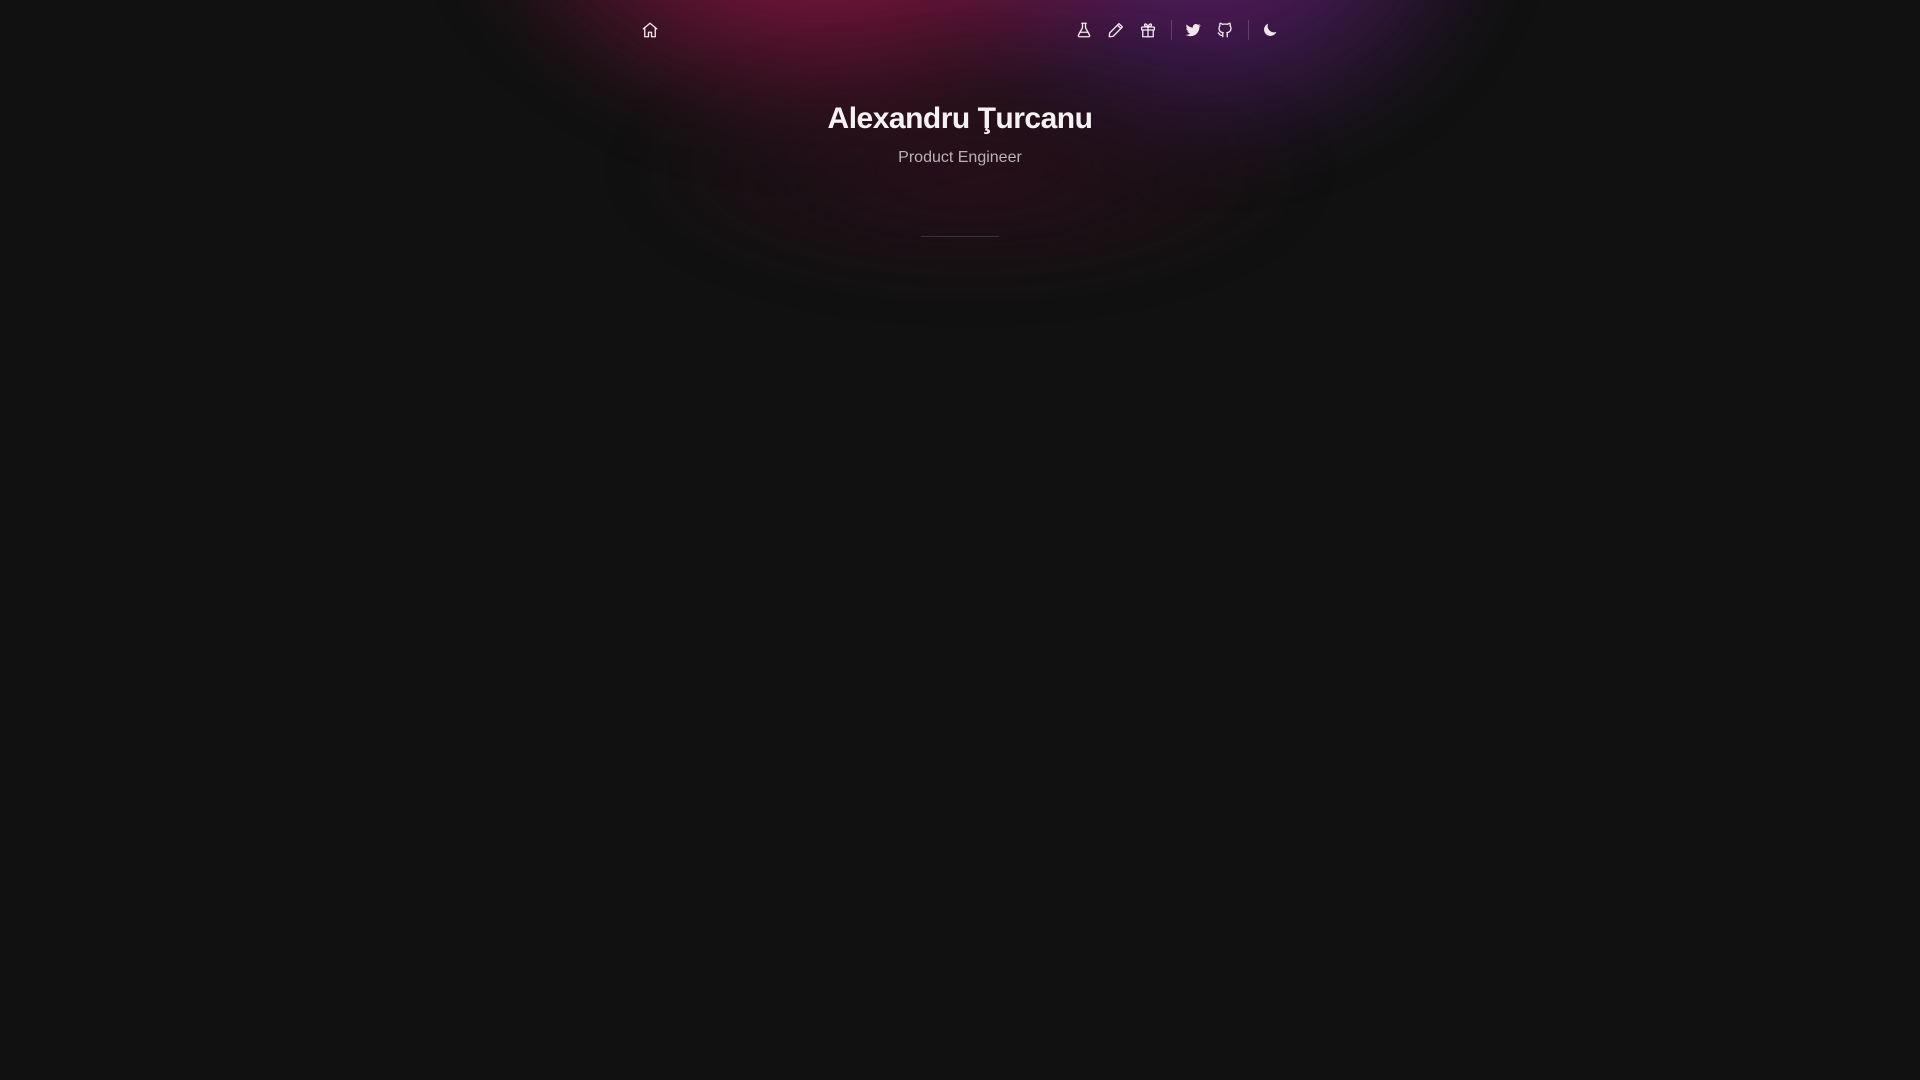 Image resolution: width=1920 pixels, height=1080 pixels. I want to click on flask-icon, so click(1084, 30).